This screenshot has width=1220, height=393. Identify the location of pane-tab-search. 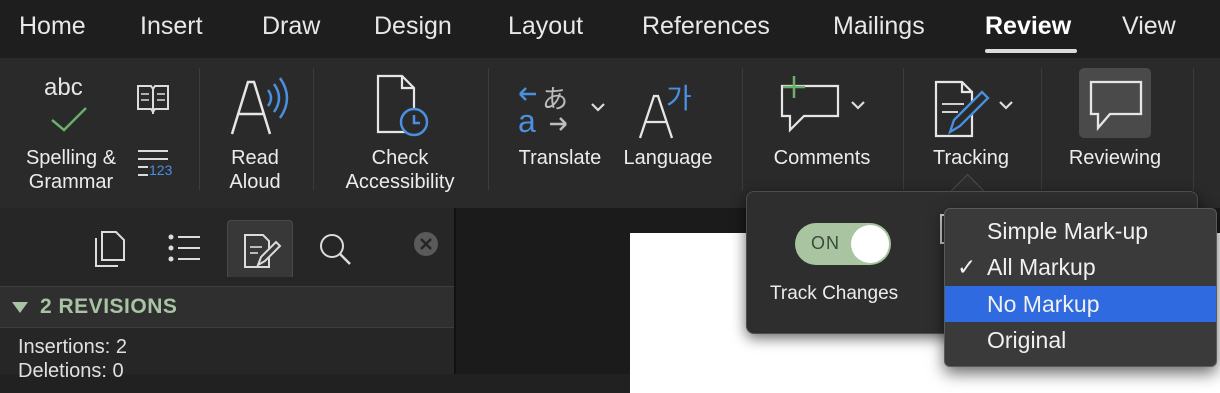
(334, 248).